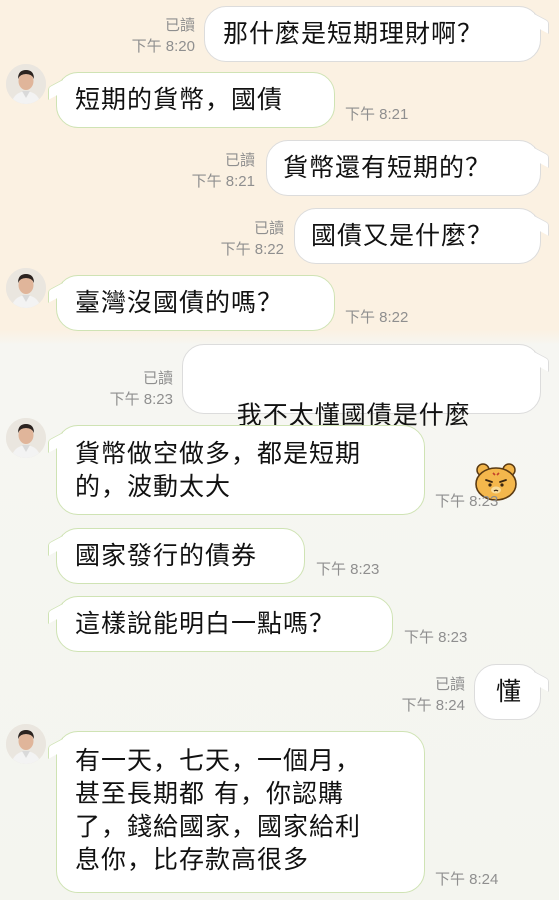 This screenshot has height=900, width=559. What do you see at coordinates (372, 34) in the screenshot?
I see `outgoing-message: 那什麼是短期理財啊？` at bounding box center [372, 34].